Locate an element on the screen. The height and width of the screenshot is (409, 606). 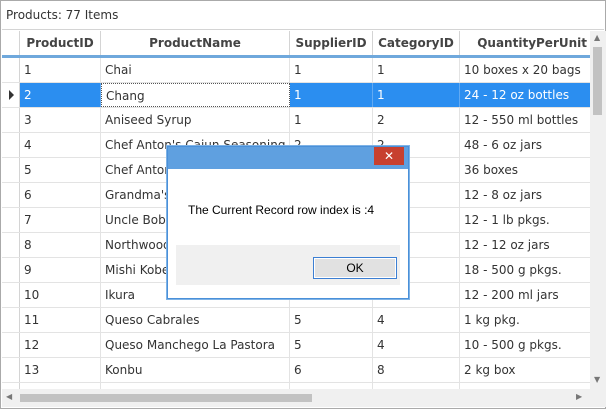
cell-quantityperunit: 36 boxes is located at coordinates (525, 170).